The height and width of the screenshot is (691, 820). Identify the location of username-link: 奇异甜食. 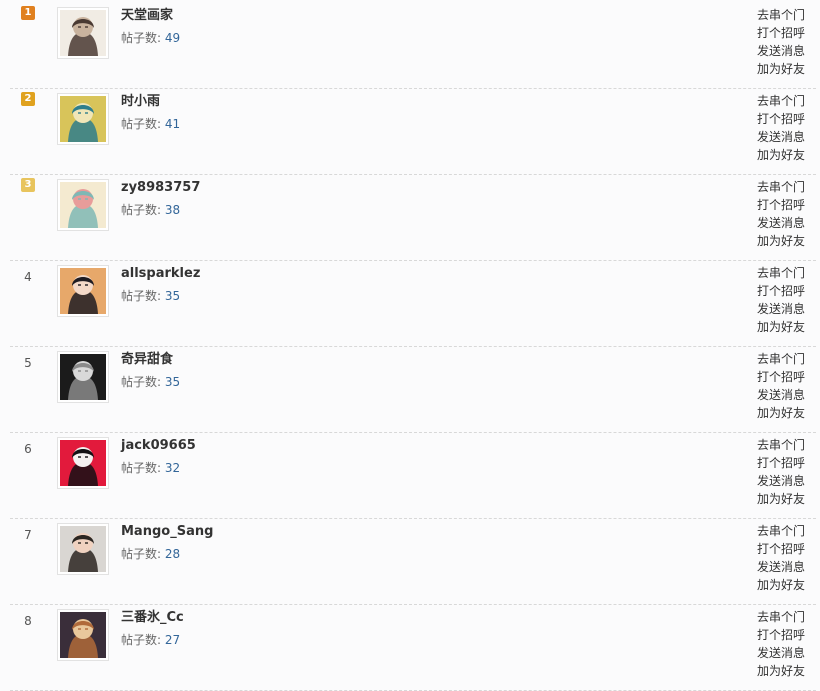
(147, 360).